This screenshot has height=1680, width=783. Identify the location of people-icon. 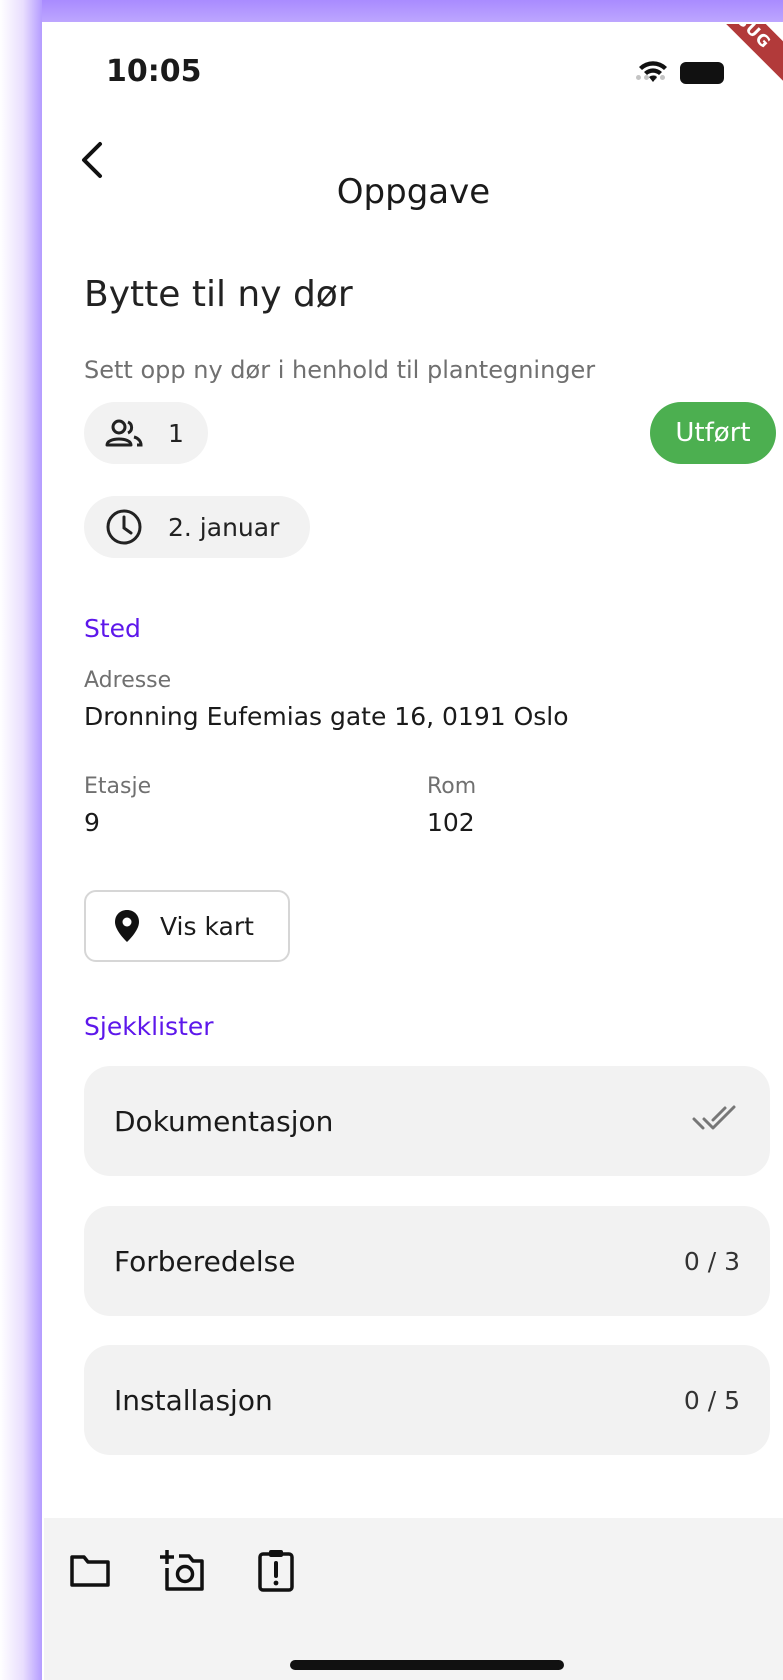
(124, 433).